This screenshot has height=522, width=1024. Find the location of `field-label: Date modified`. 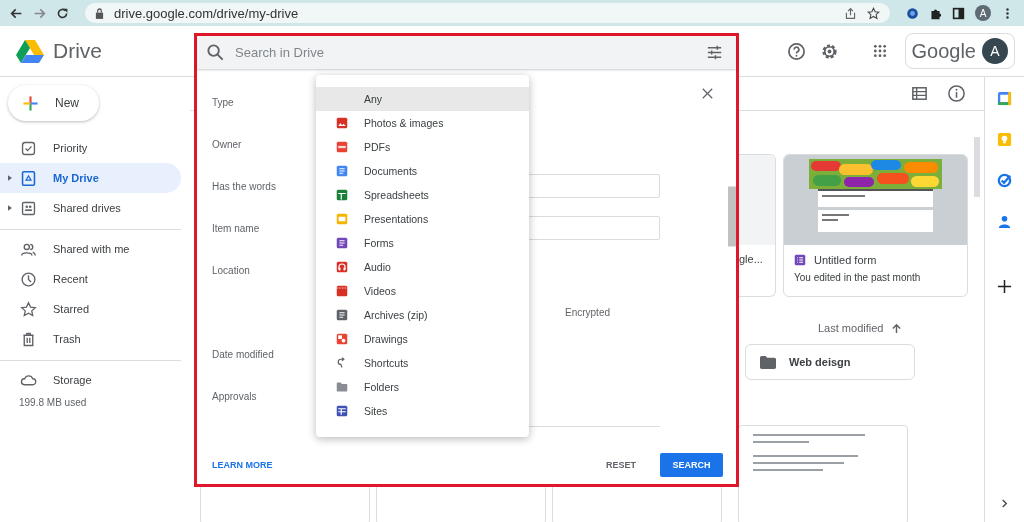

field-label: Date modified is located at coordinates (243, 354).